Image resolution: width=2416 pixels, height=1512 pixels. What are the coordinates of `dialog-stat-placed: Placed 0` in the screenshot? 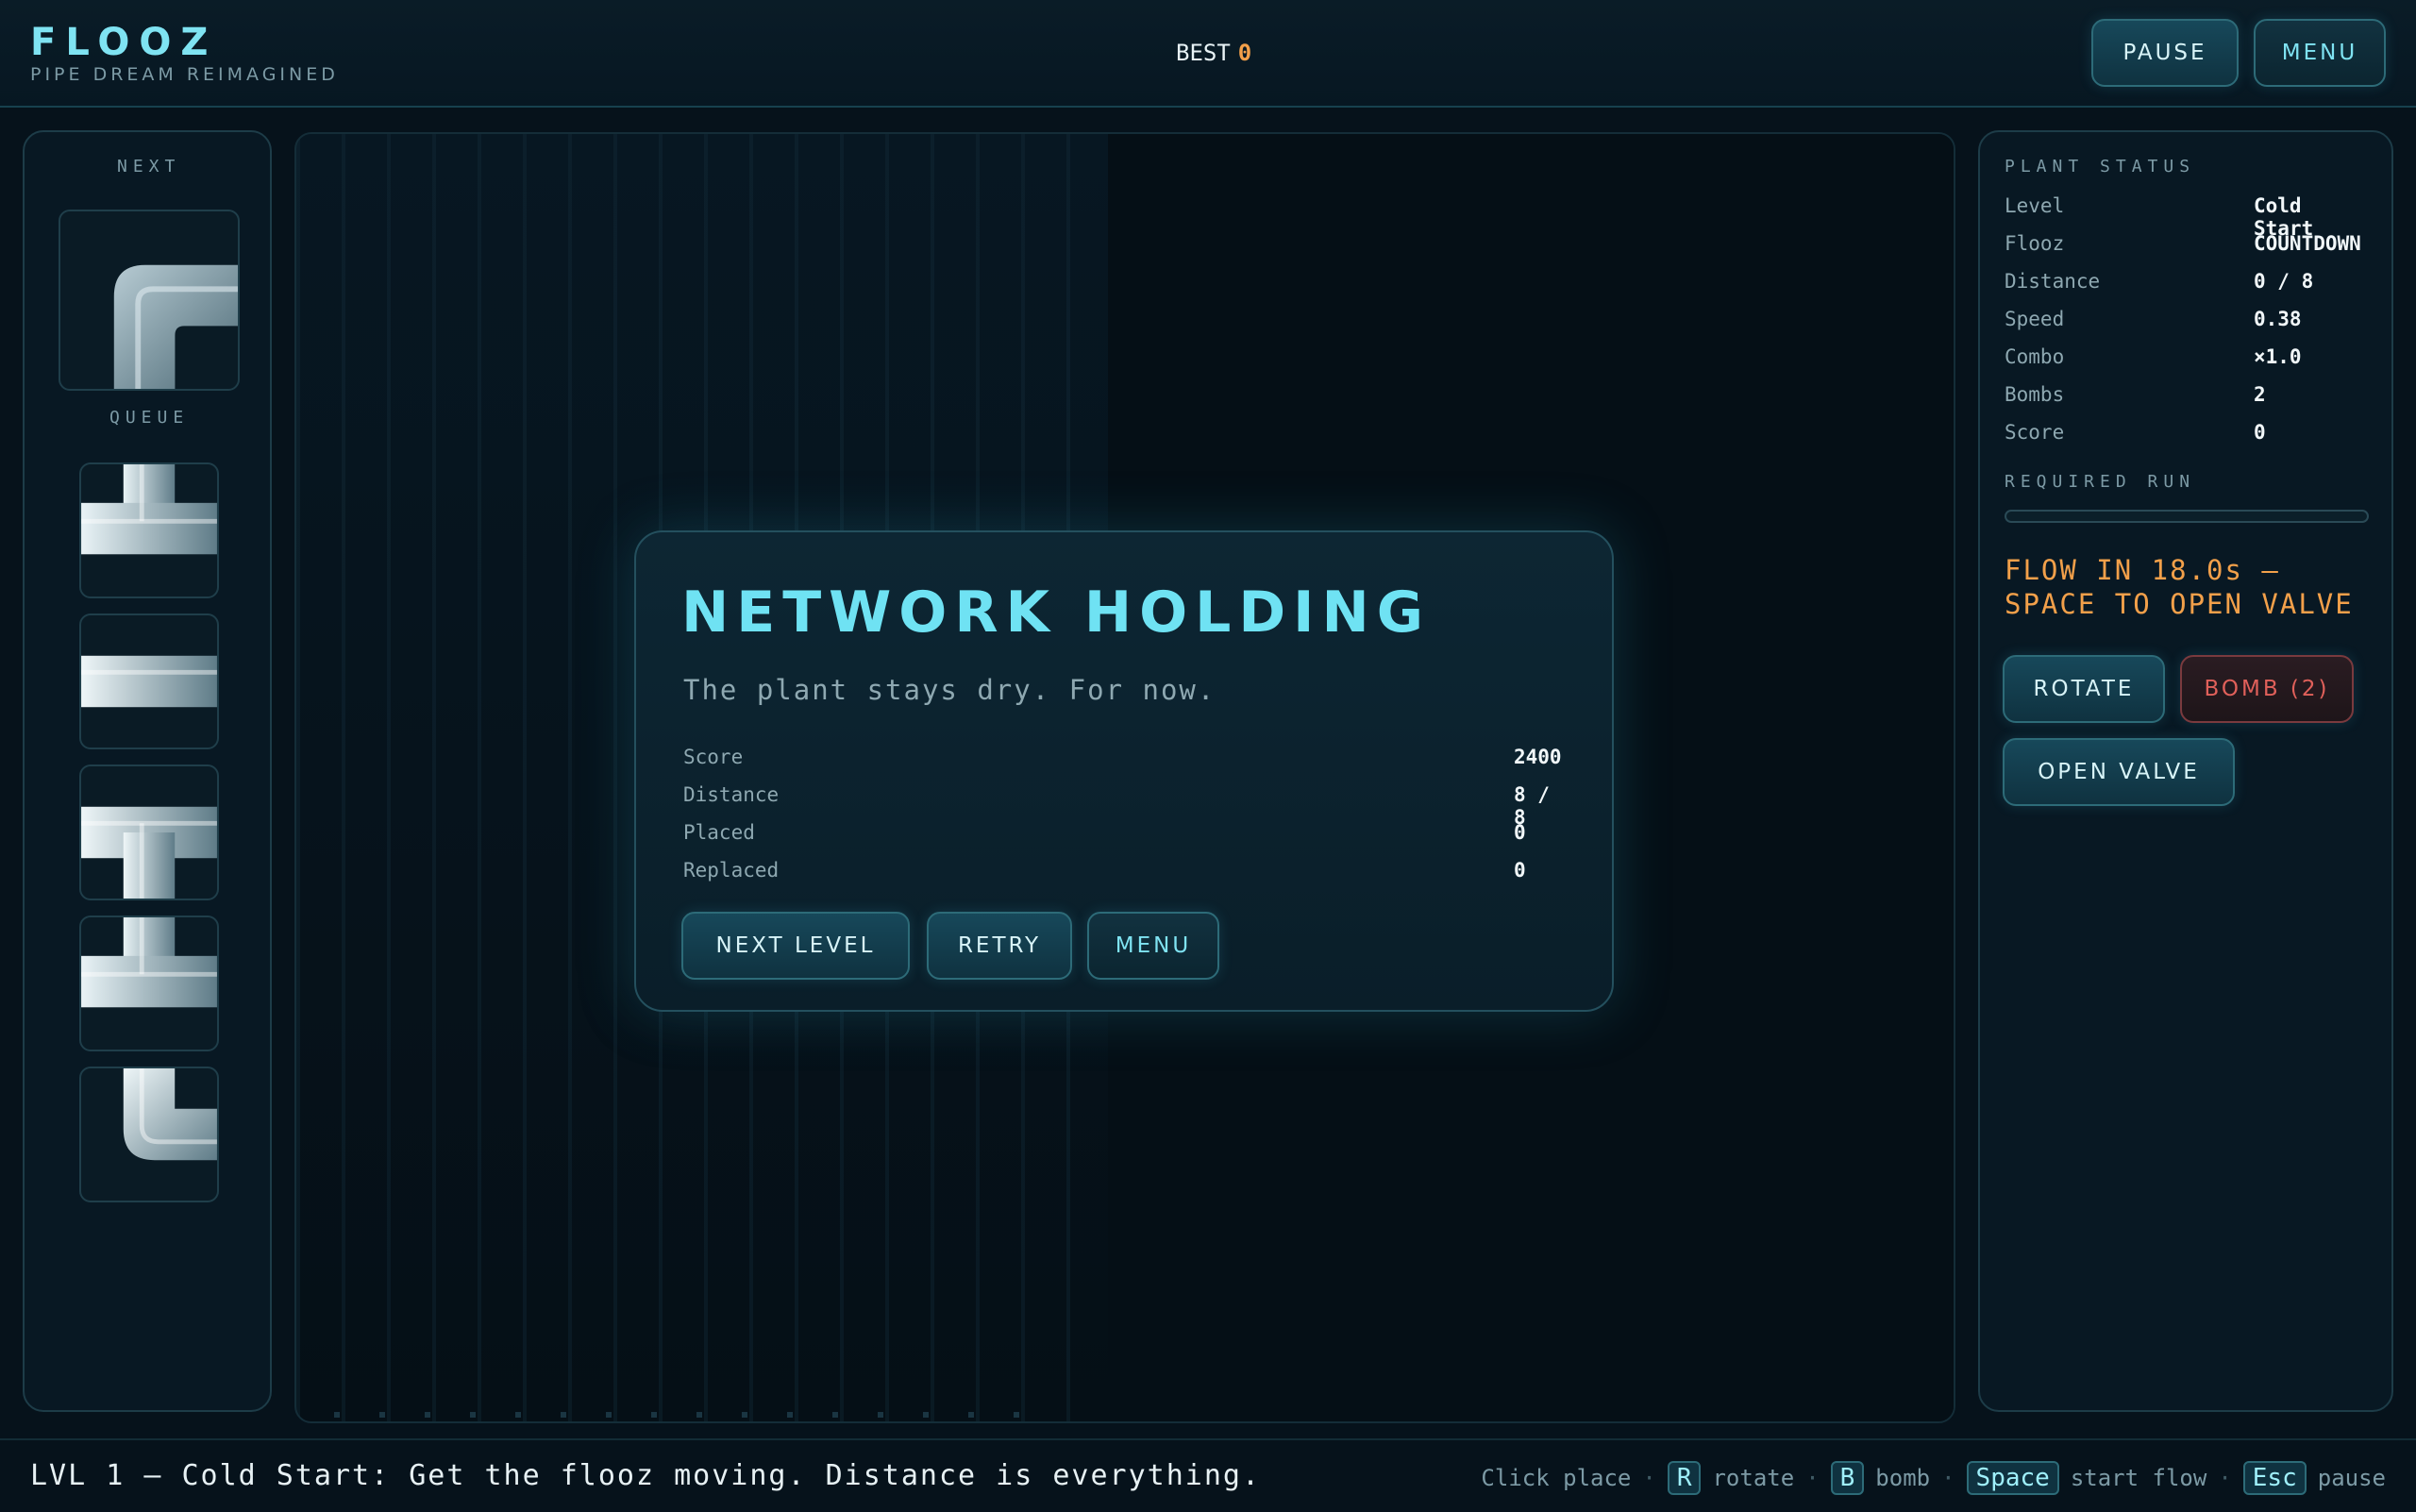 It's located at (1127, 835).